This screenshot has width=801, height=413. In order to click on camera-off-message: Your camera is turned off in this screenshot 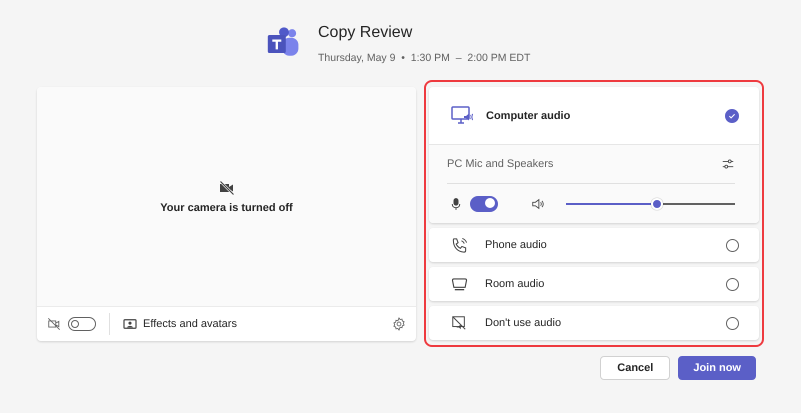, I will do `click(226, 208)`.